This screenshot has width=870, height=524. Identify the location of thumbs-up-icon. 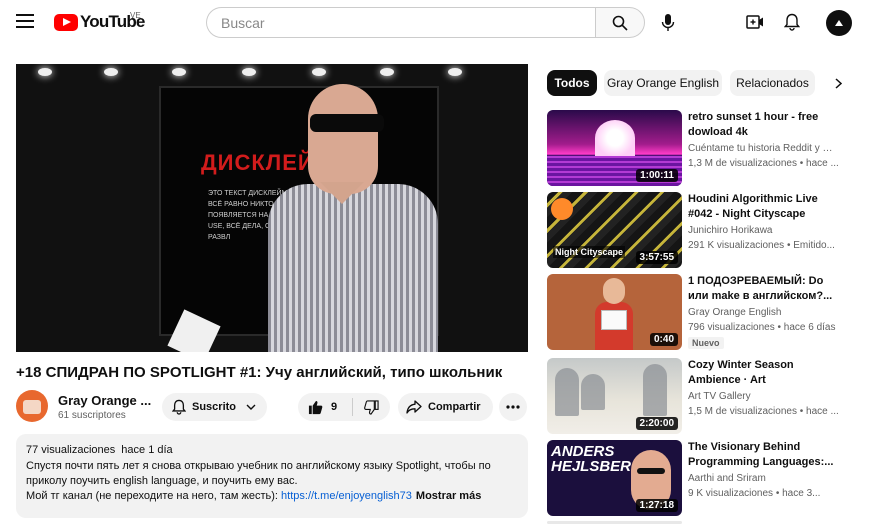
(315, 407).